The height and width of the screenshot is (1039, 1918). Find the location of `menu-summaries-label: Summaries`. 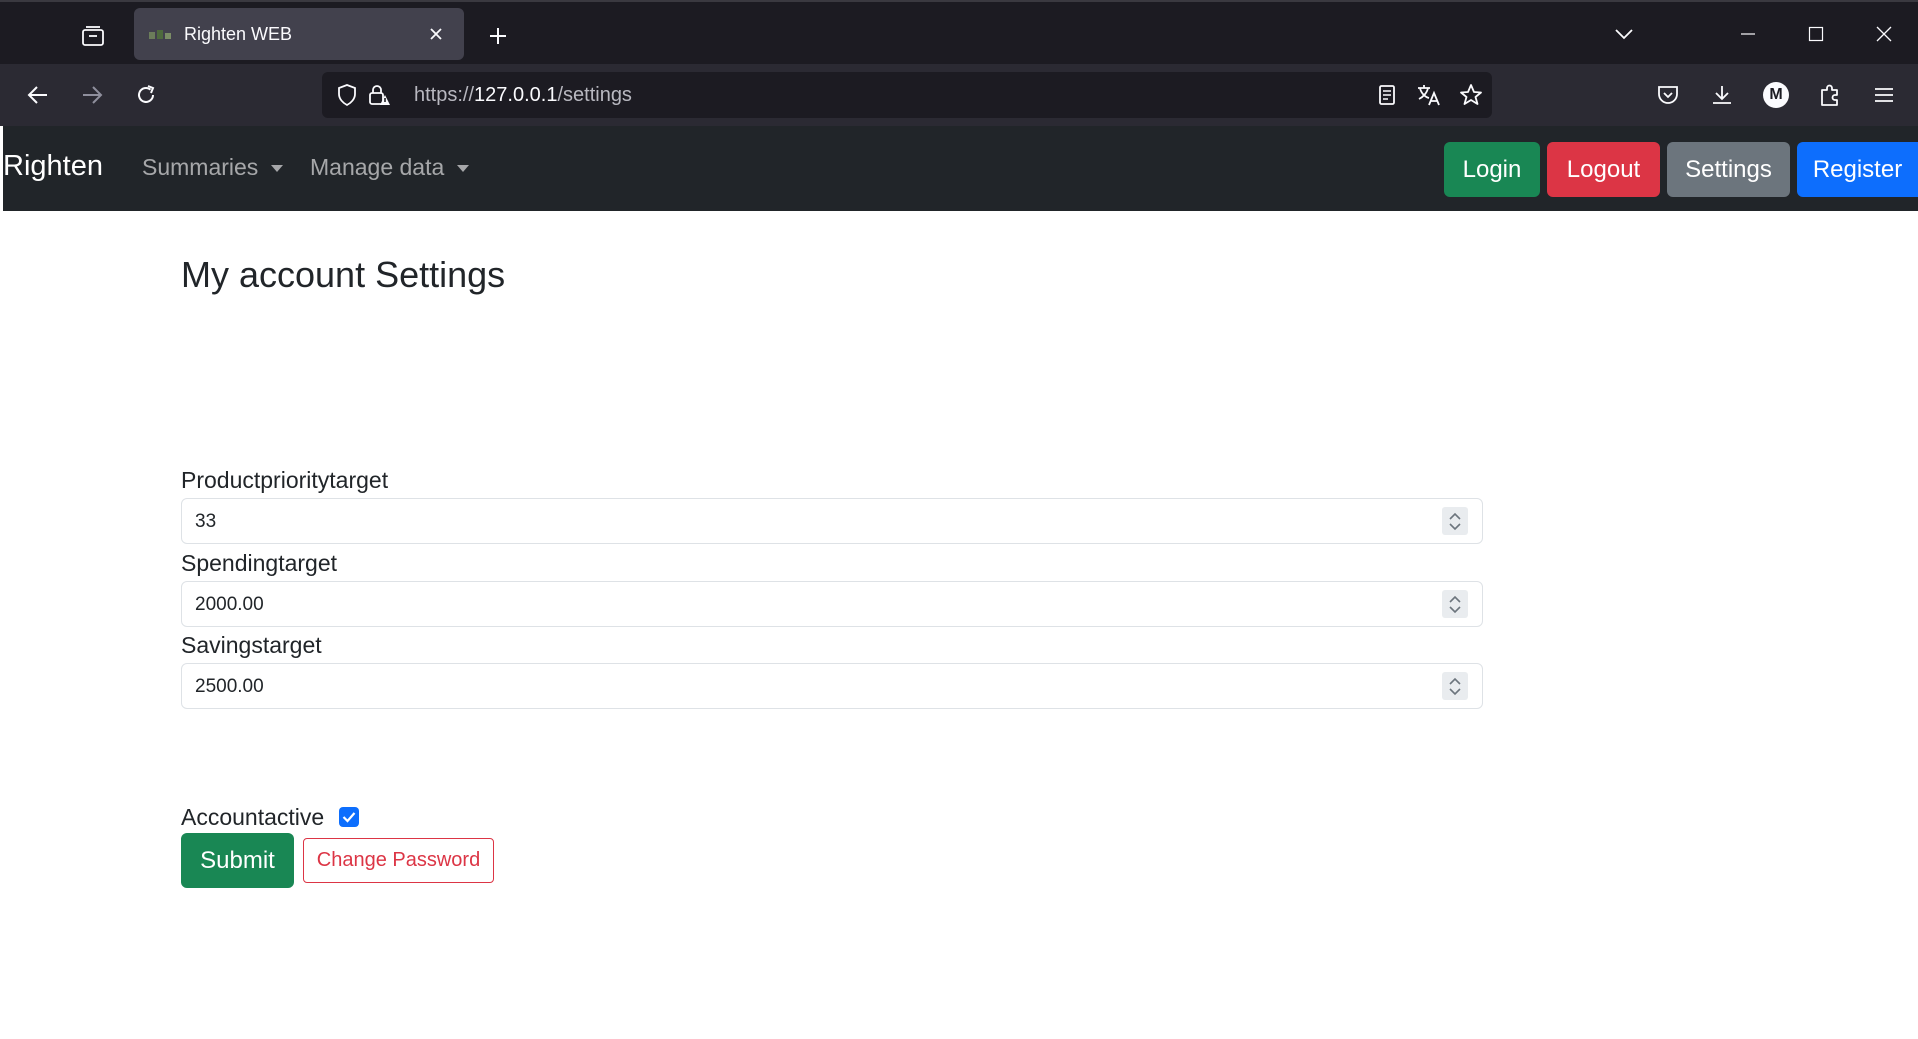

menu-summaries-label: Summaries is located at coordinates (200, 167).